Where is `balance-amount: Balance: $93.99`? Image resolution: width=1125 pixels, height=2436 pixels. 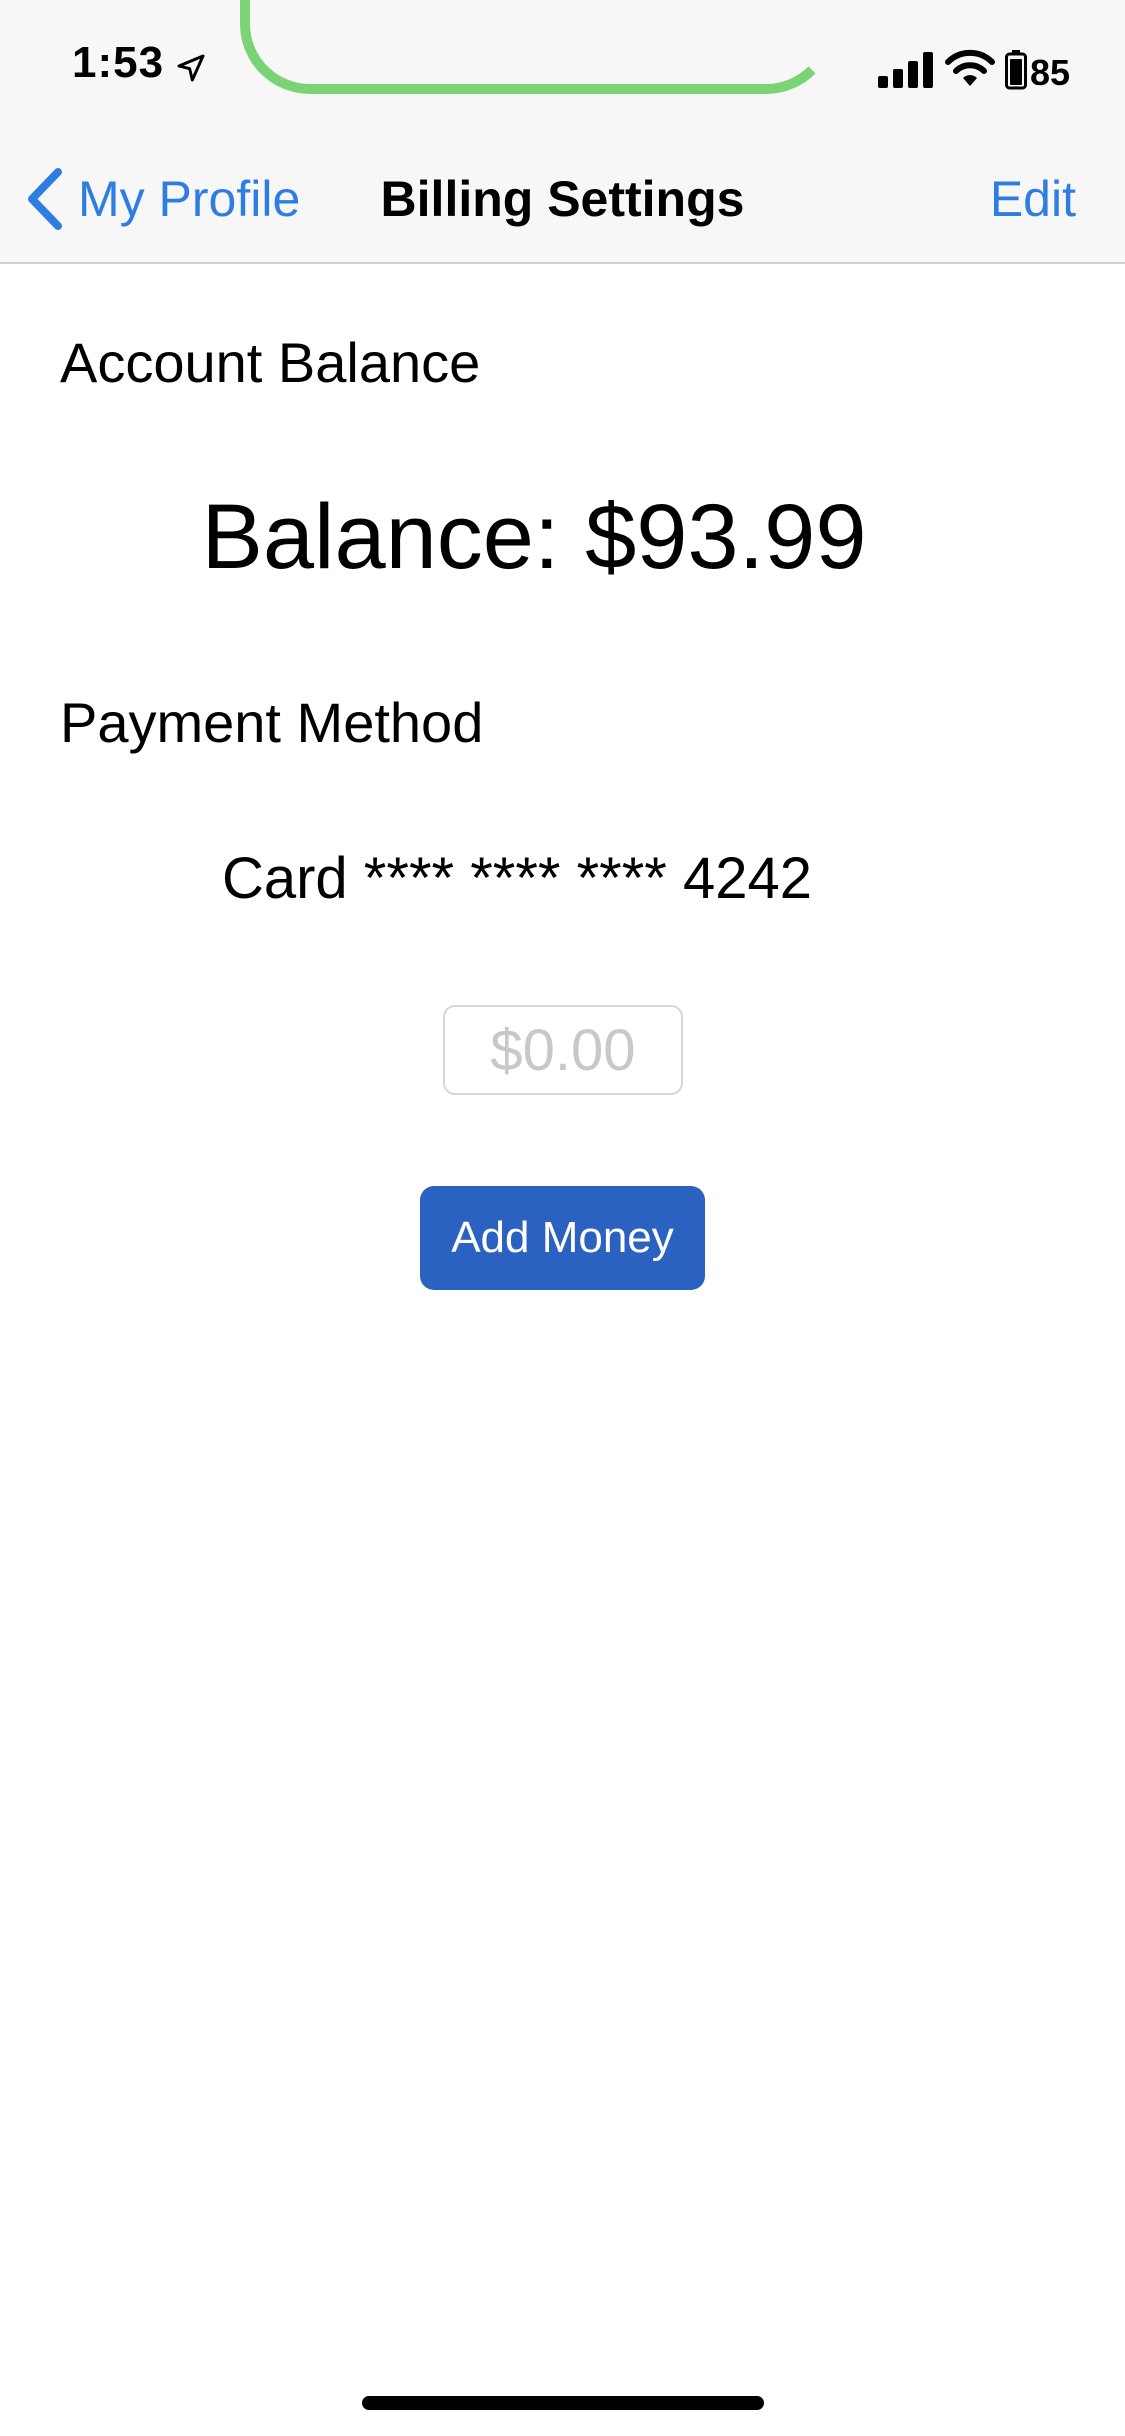 balance-amount: Balance: $93.99 is located at coordinates (534, 537).